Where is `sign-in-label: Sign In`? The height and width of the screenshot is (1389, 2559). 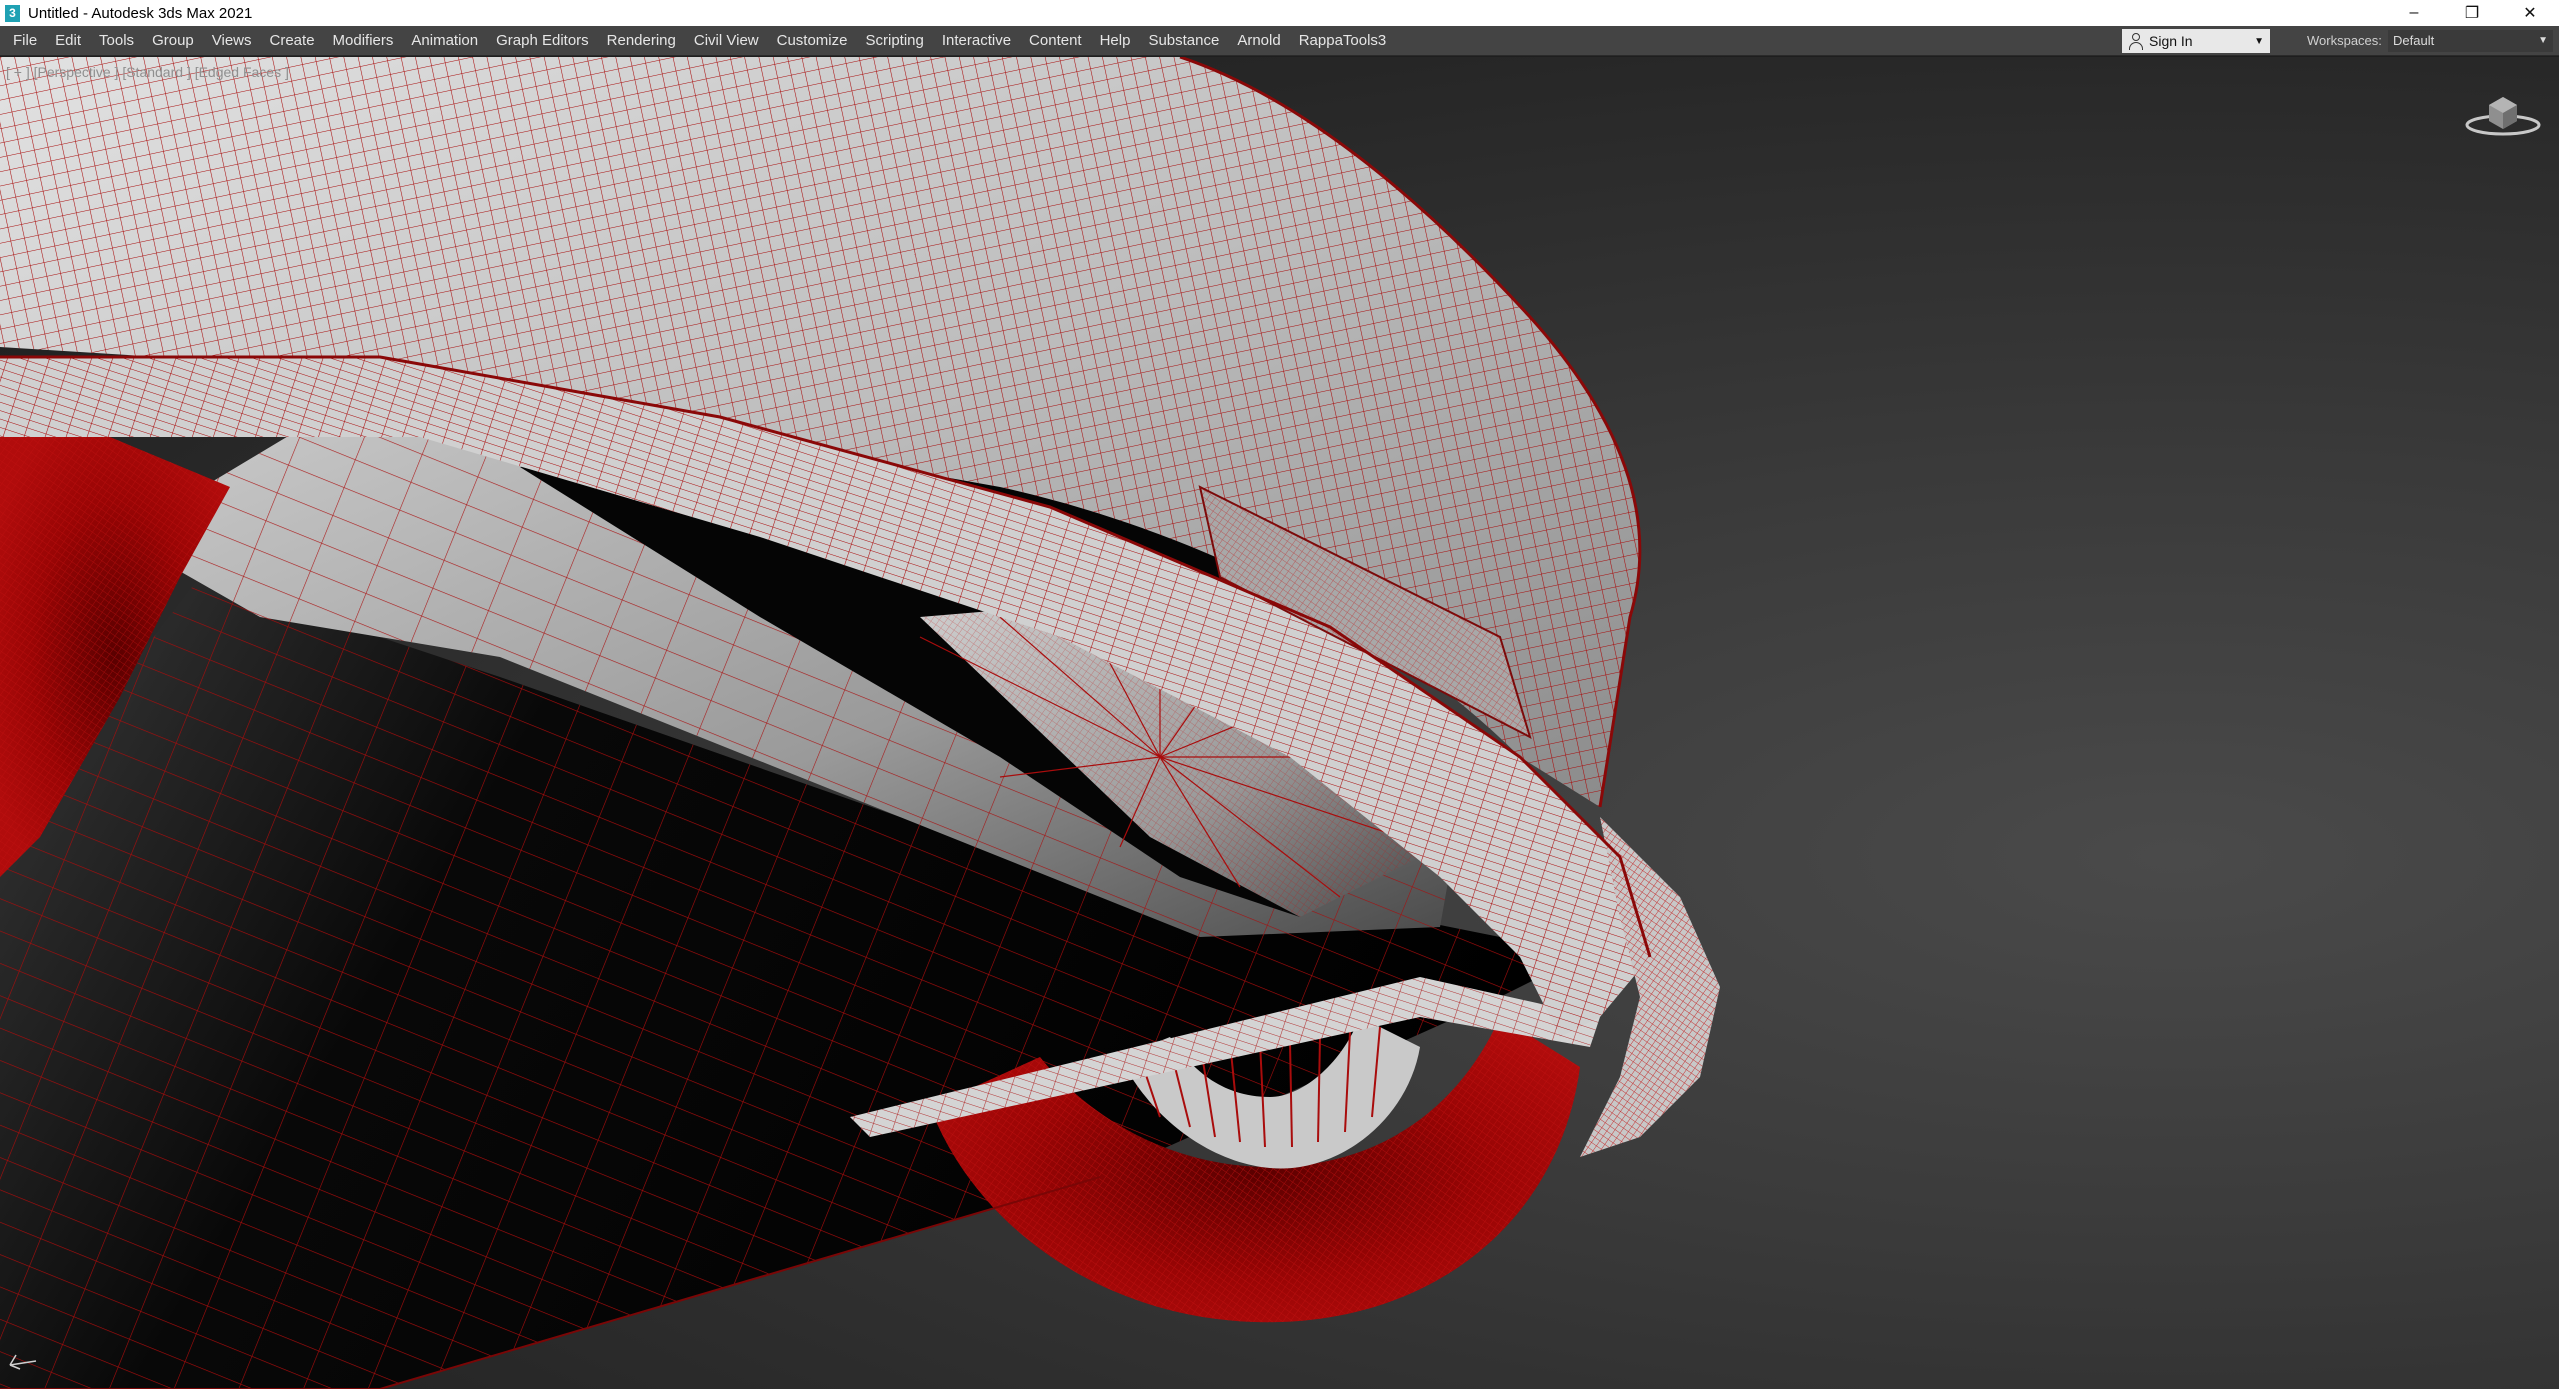 sign-in-label: Sign In is located at coordinates (2171, 41).